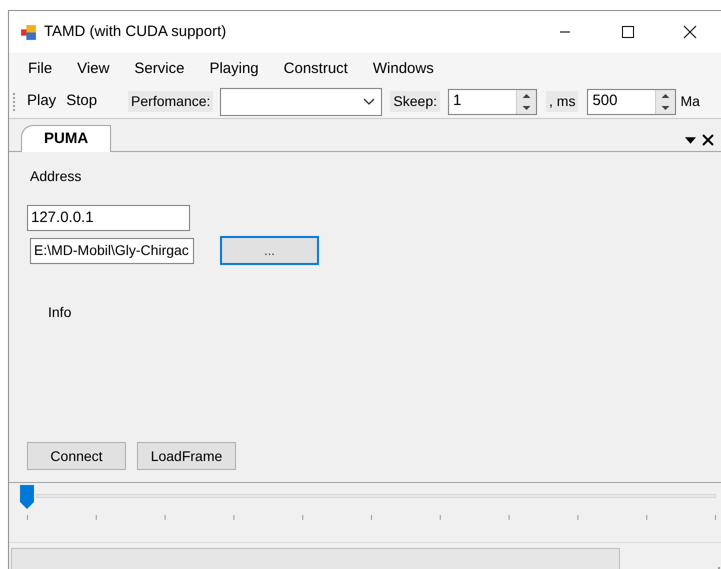  What do you see at coordinates (493, 101) in the screenshot?
I see `skeep-spinner: 1` at bounding box center [493, 101].